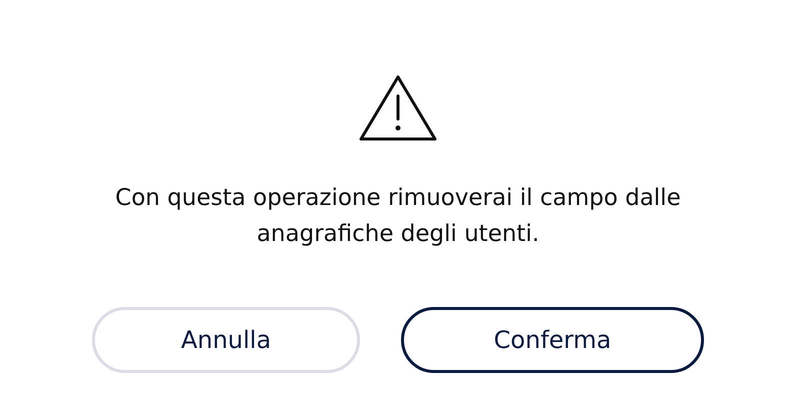 The height and width of the screenshot is (417, 796). I want to click on cancel-button: Annulla, so click(226, 340).